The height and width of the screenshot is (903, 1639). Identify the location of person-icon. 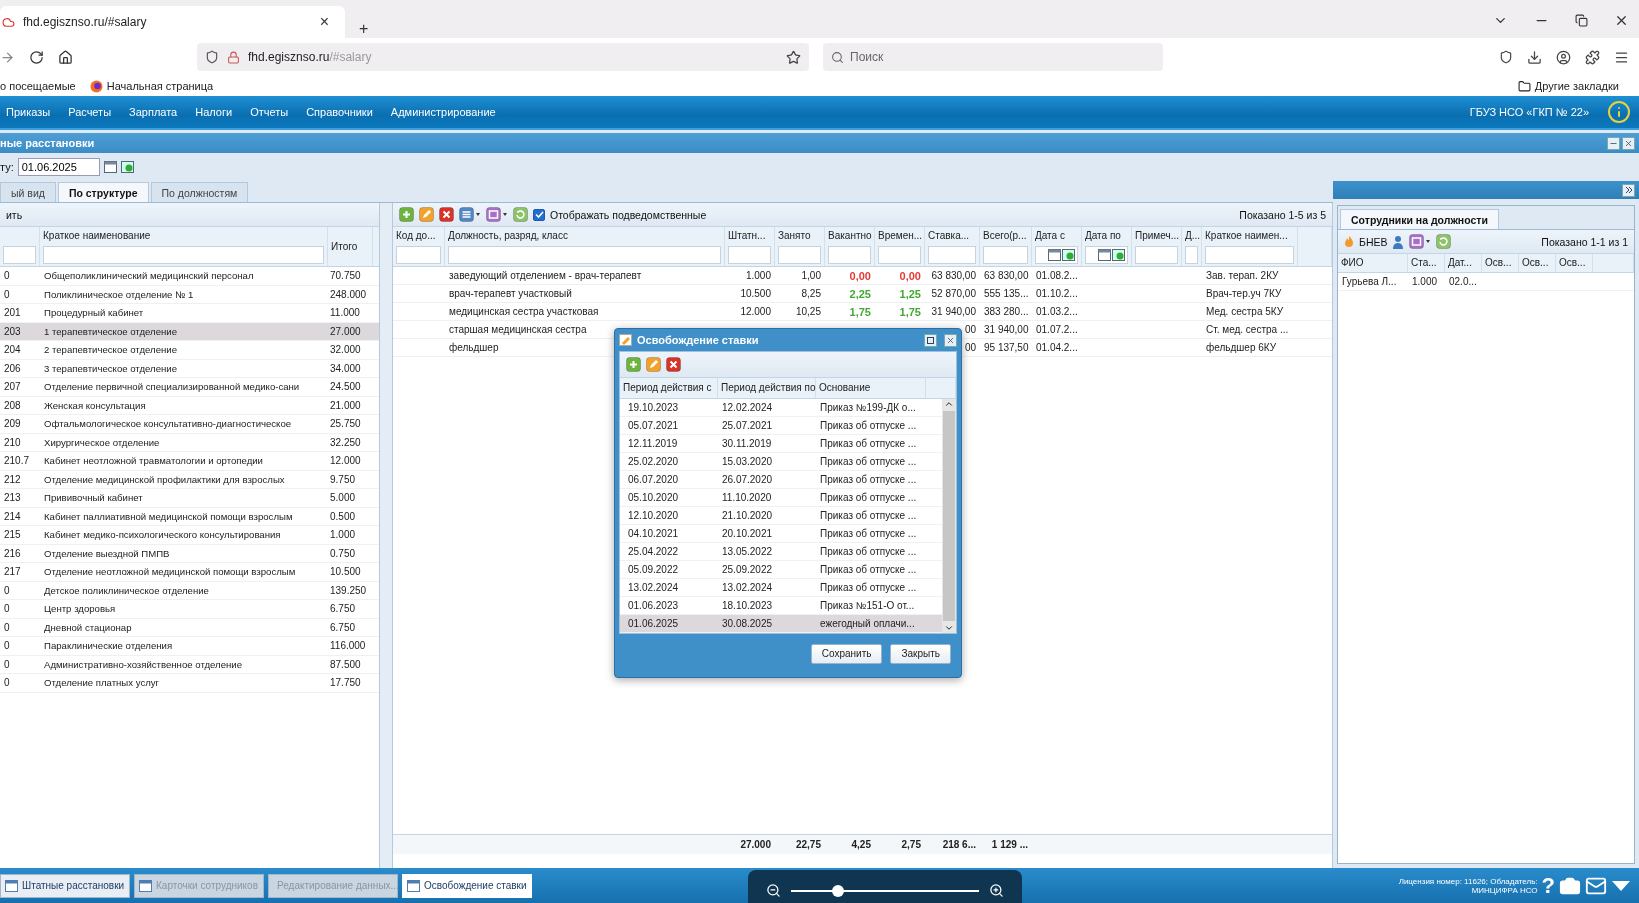
(1398, 241).